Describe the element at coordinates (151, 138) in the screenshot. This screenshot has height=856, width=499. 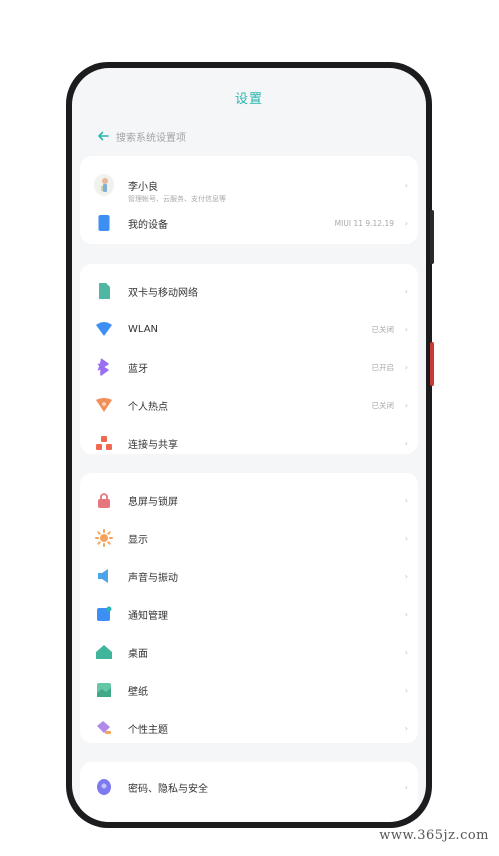
I see `search-placeholder: 搜索系统设置项` at that location.